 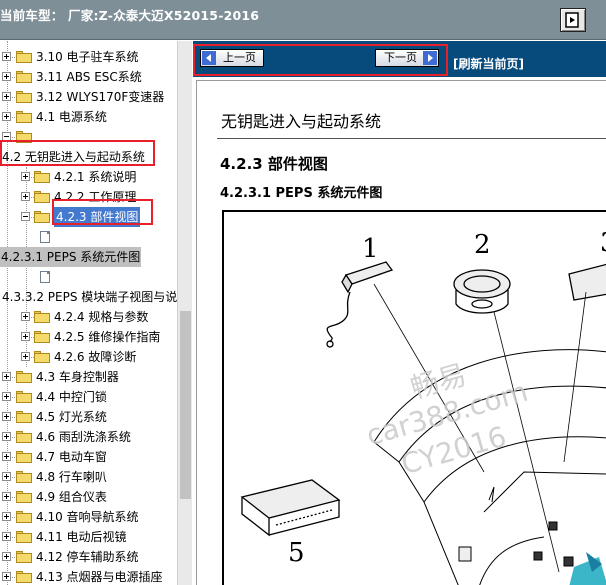 I want to click on tree-item-label: 4.3.3.2 PEPS 模块端子视图与说明, so click(x=89, y=297).